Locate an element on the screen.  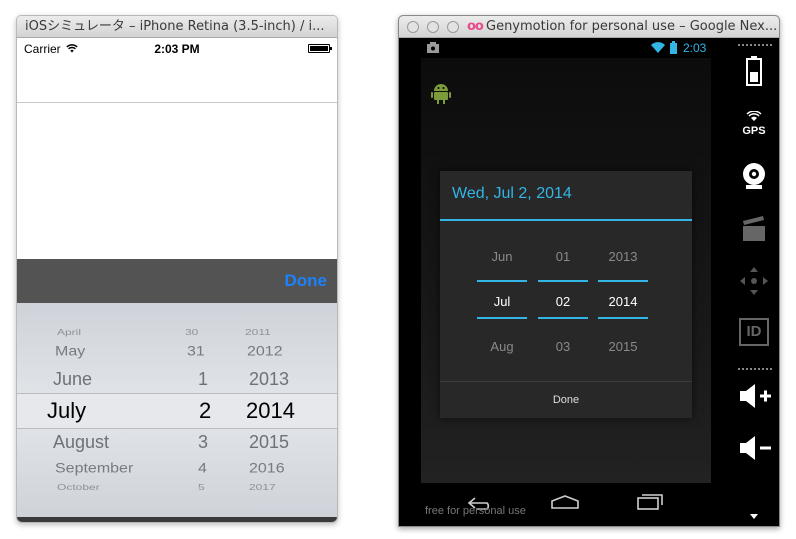
id-label: ID is located at coordinates (754, 331).